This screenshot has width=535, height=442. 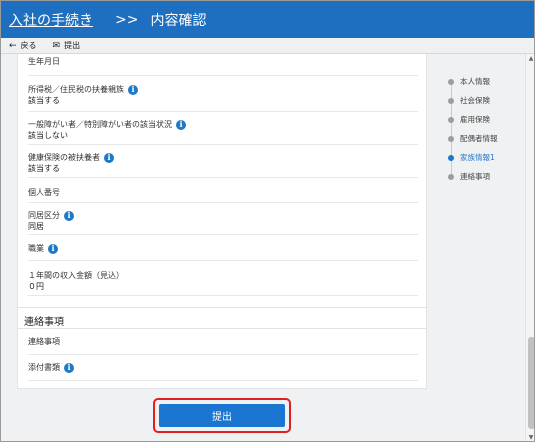 I want to click on nav-item-family-info-1: 家族情報1, so click(x=471, y=157).